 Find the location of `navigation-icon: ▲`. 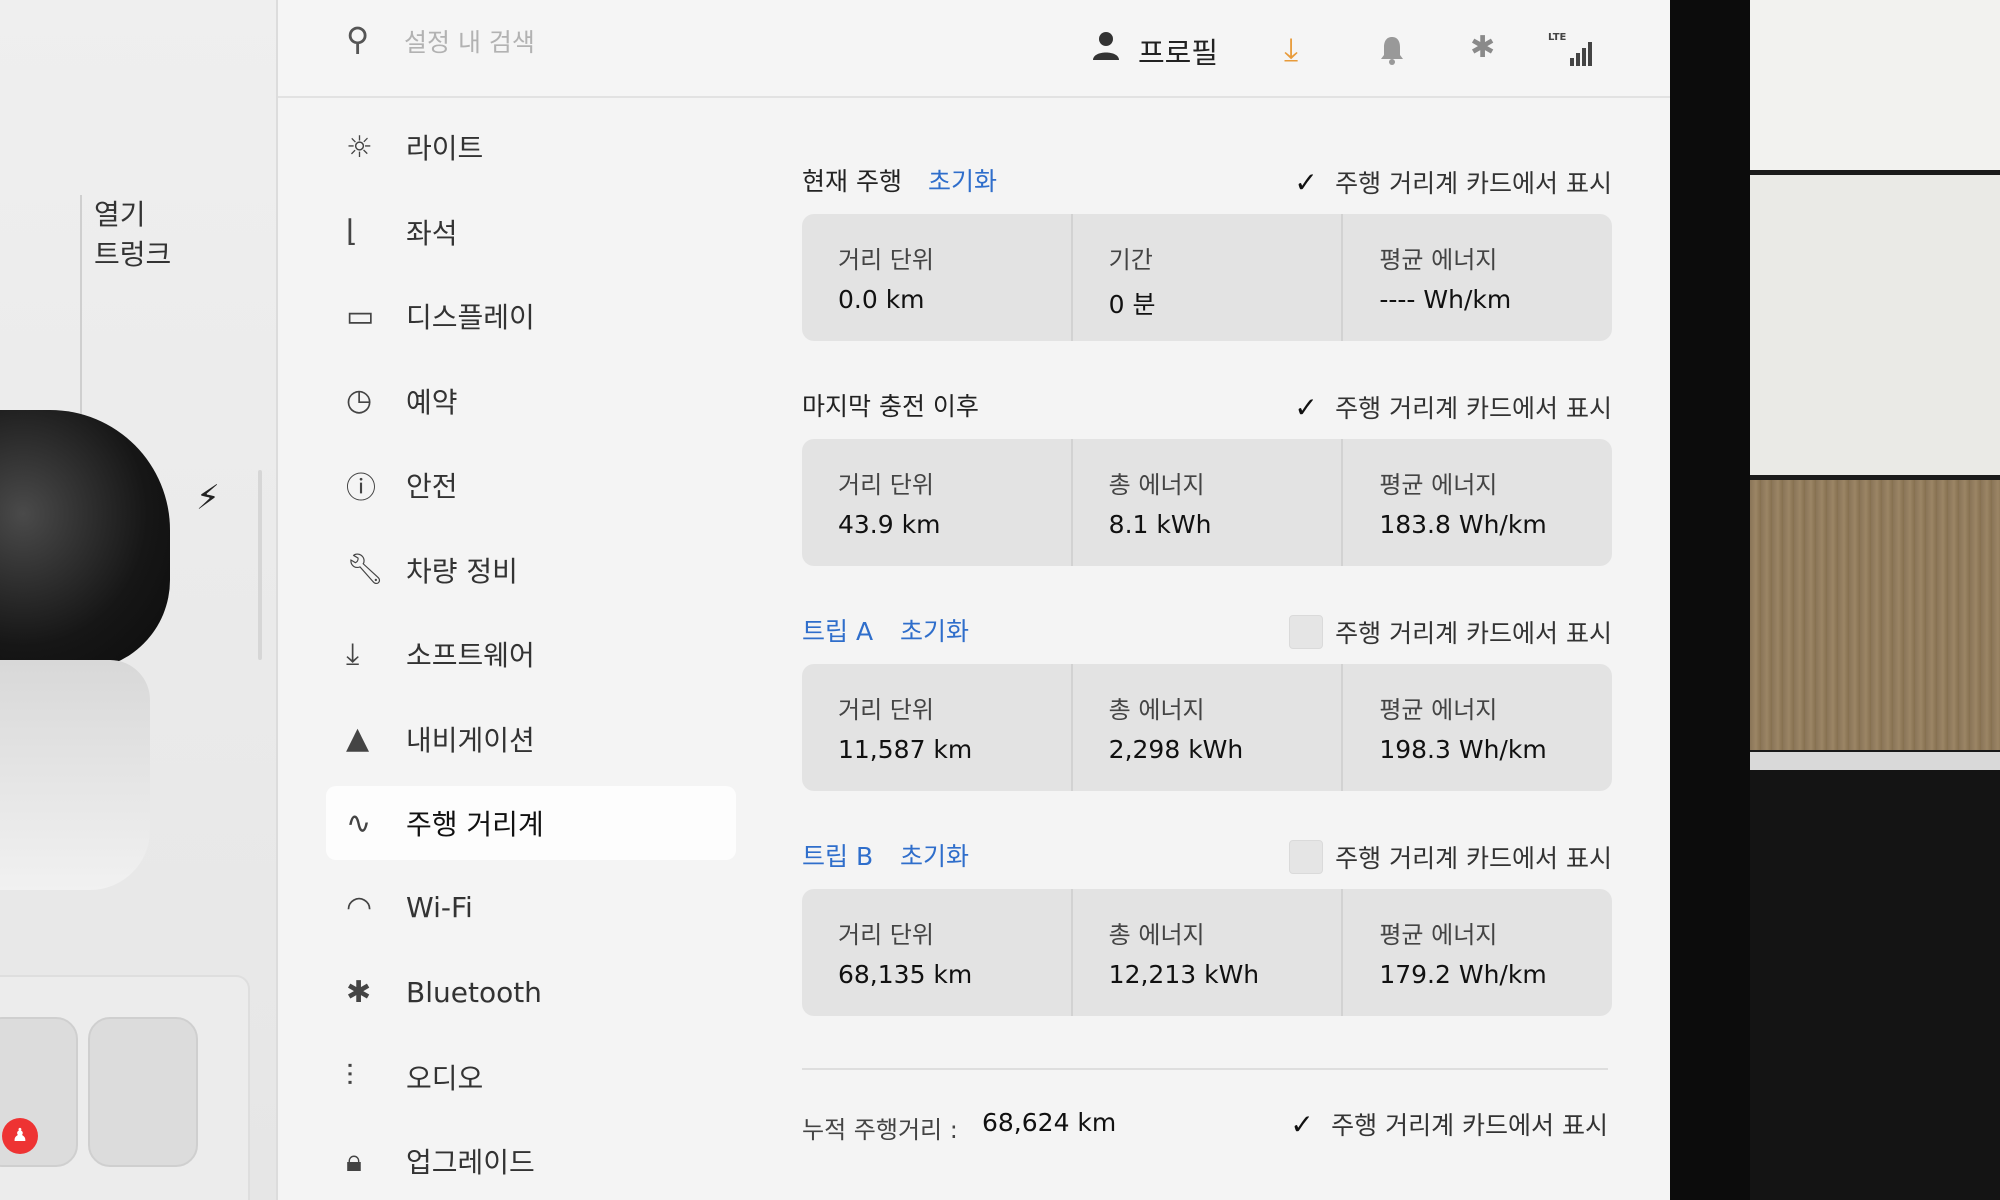

navigation-icon: ▲ is located at coordinates (358, 738).